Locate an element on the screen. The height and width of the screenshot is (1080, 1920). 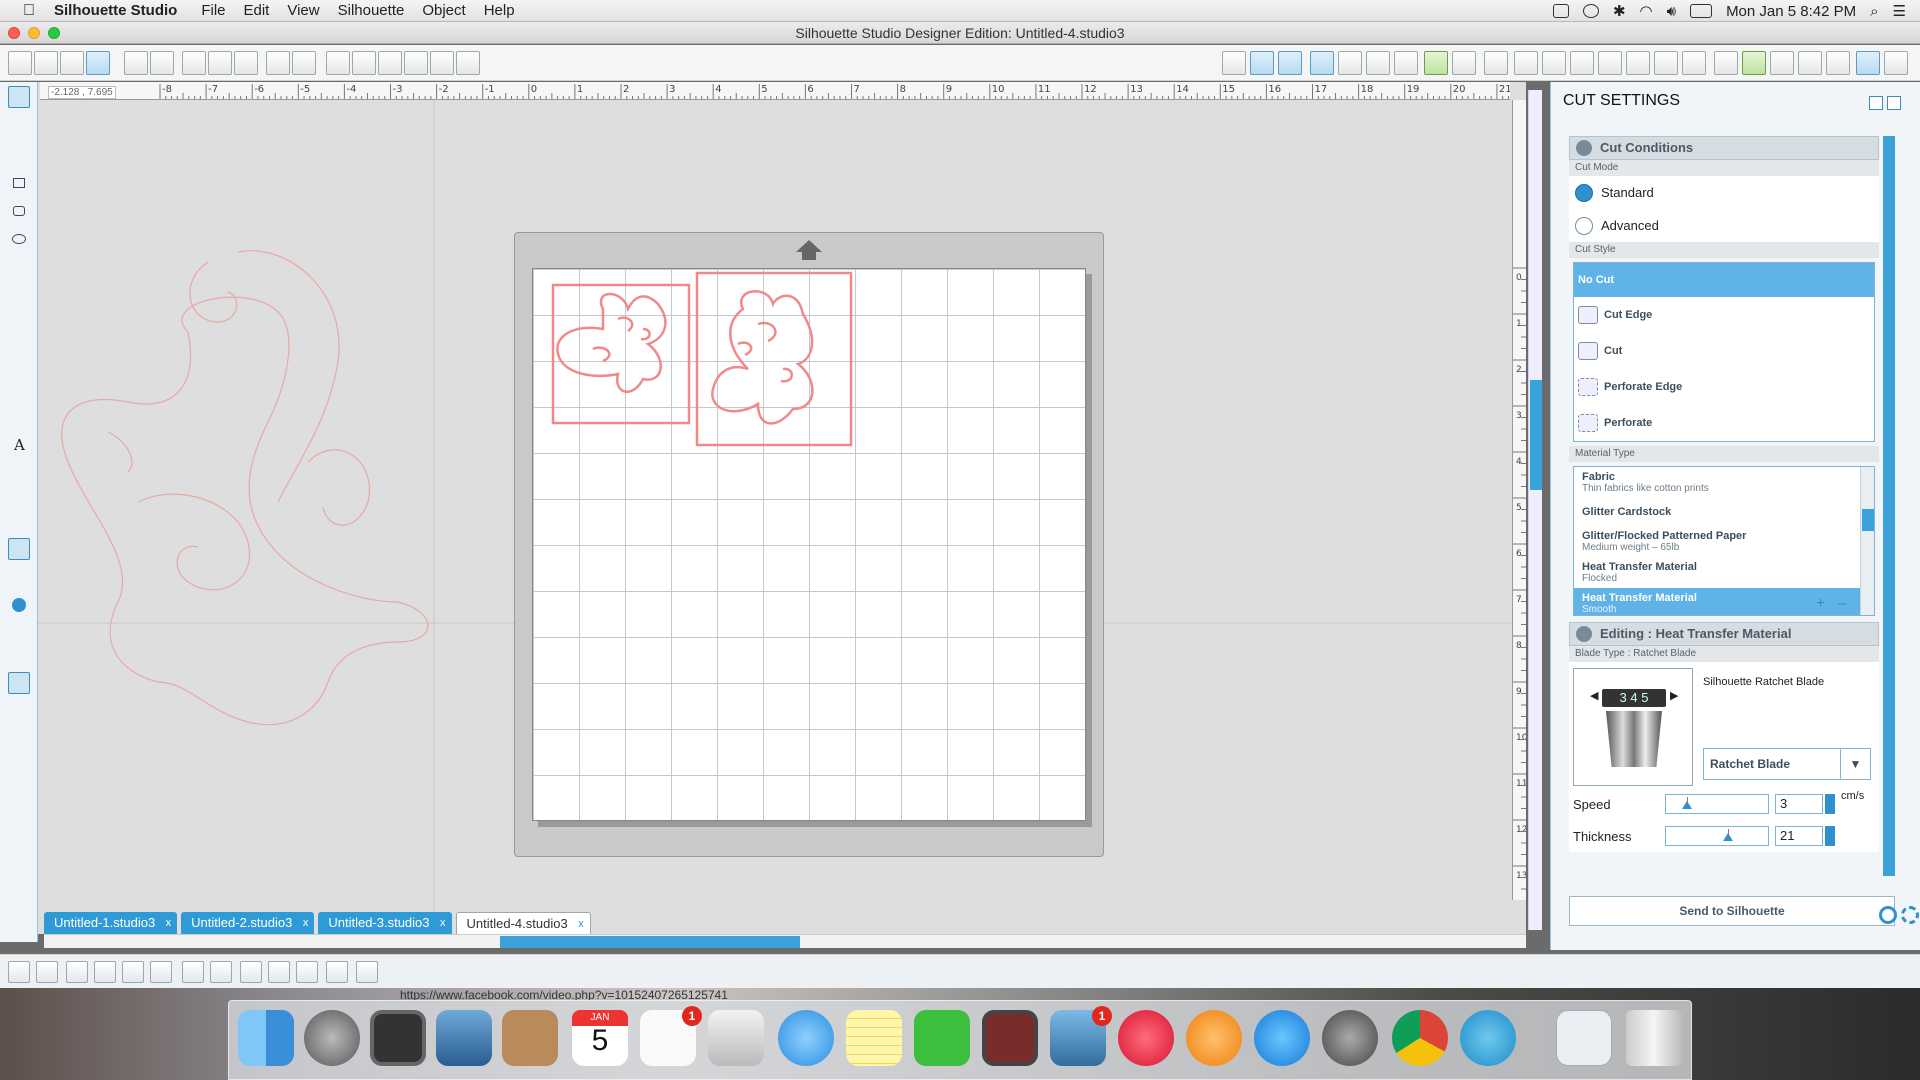
bring-forward-icon is located at coordinates (77, 972).